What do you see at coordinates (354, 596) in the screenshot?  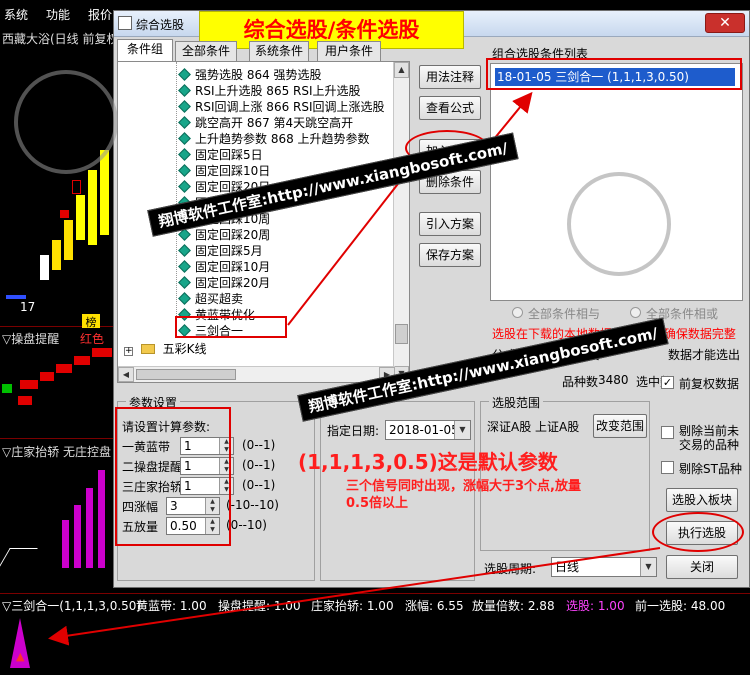 I see `arrow-to-signal` at bounding box center [354, 596].